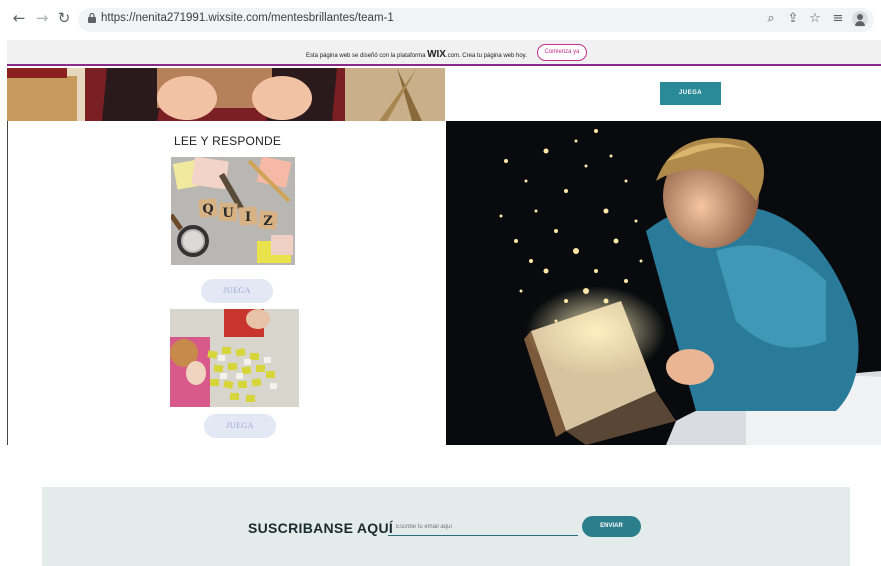 The image size is (881, 566). I want to click on arrow-right-icon: →, so click(42, 18).